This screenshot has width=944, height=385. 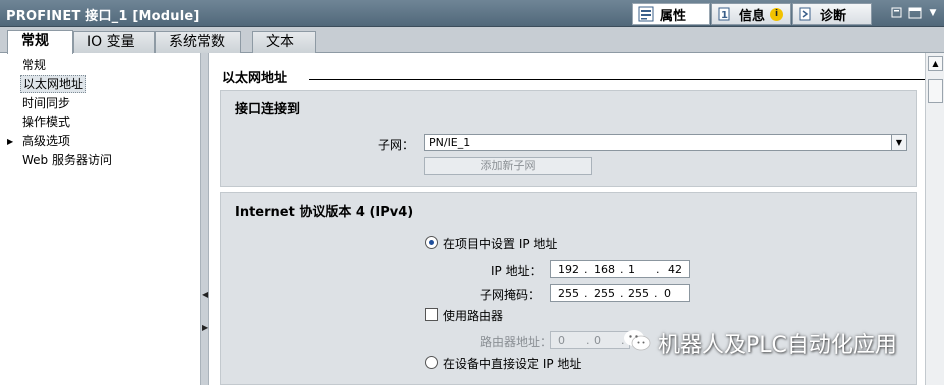 I want to click on tab-properties: 属性, so click(x=671, y=14).